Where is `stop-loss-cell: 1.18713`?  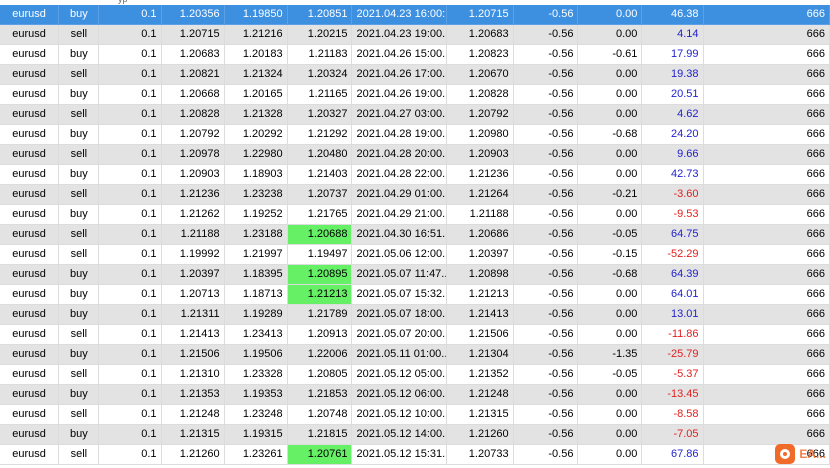 stop-loss-cell: 1.18713 is located at coordinates (256, 295).